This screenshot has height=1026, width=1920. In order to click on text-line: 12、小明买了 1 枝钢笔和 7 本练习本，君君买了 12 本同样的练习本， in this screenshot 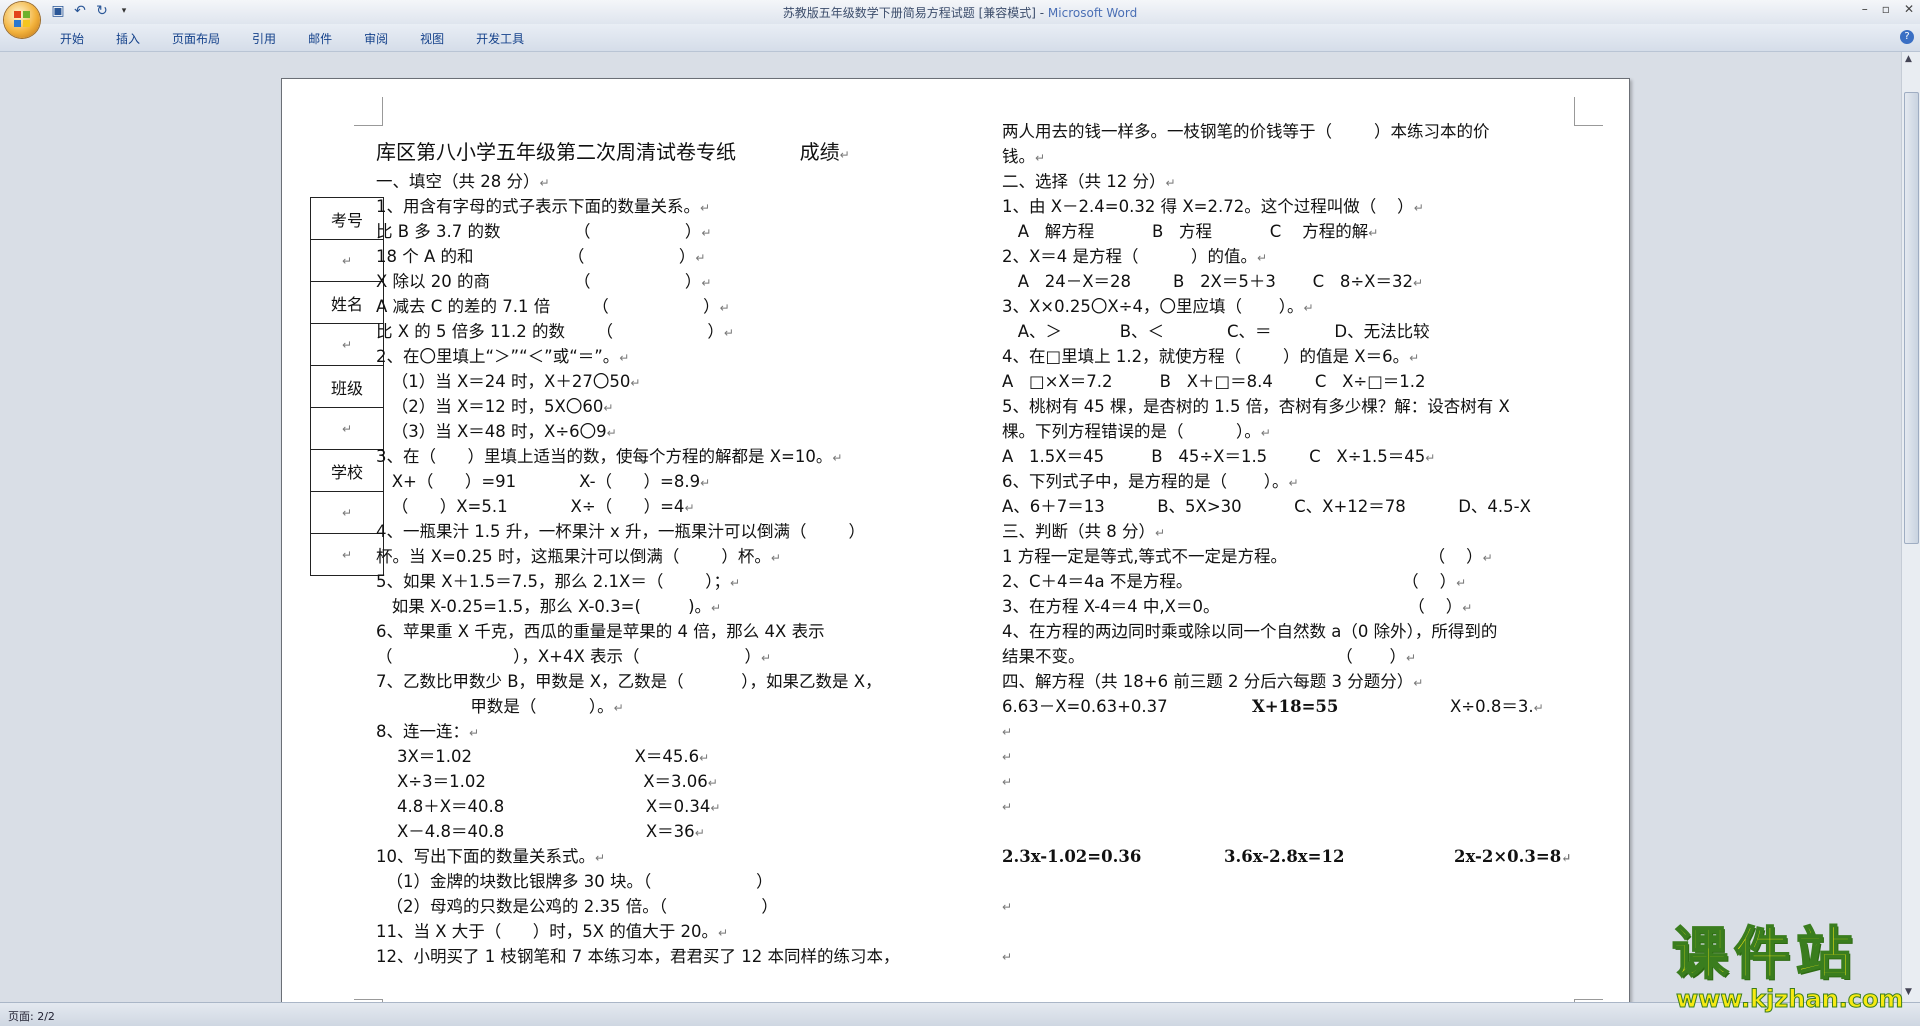, I will do `click(638, 956)`.